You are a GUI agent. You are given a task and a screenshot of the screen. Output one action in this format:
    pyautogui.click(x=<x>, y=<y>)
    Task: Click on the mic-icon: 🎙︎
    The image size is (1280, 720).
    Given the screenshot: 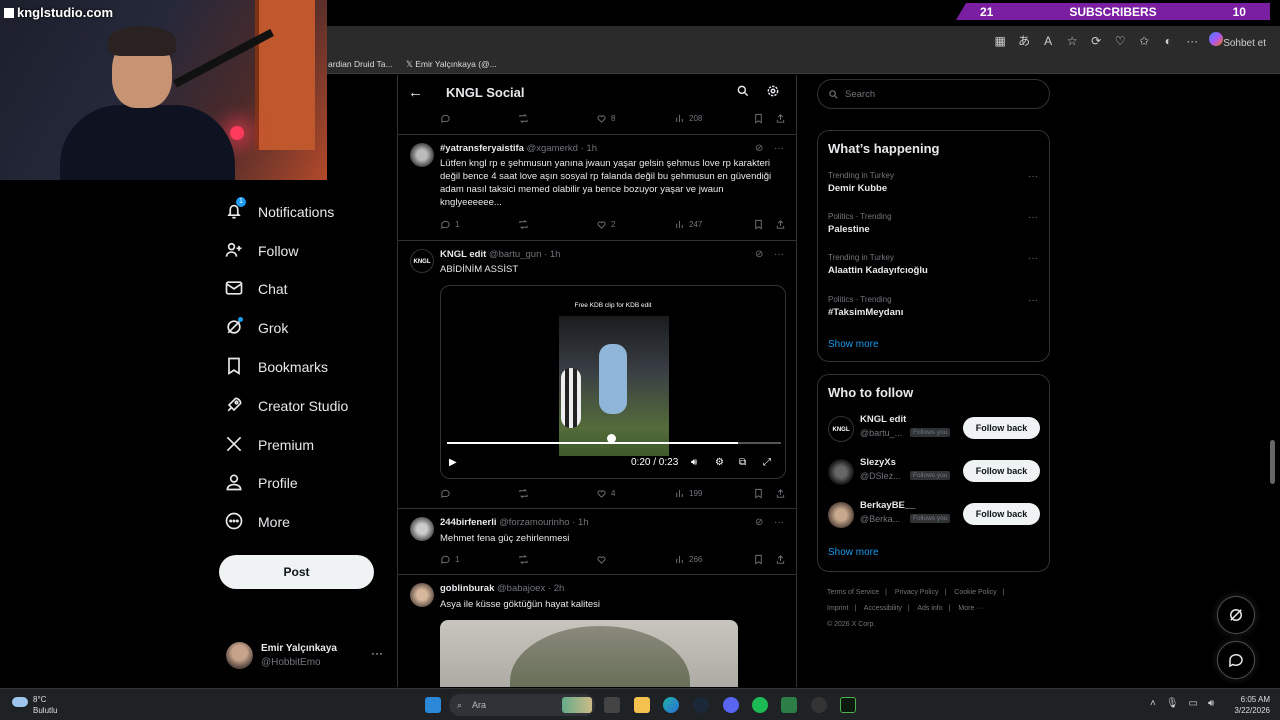 What is the action you would take?
    pyautogui.click(x=1172, y=703)
    